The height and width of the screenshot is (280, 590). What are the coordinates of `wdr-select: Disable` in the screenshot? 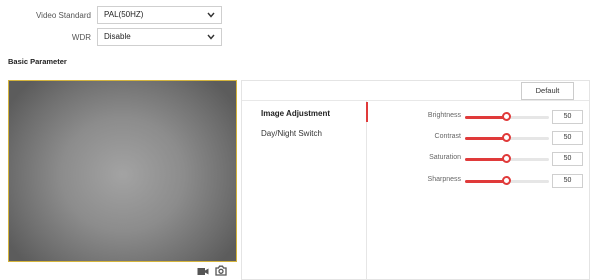 It's located at (159, 37).